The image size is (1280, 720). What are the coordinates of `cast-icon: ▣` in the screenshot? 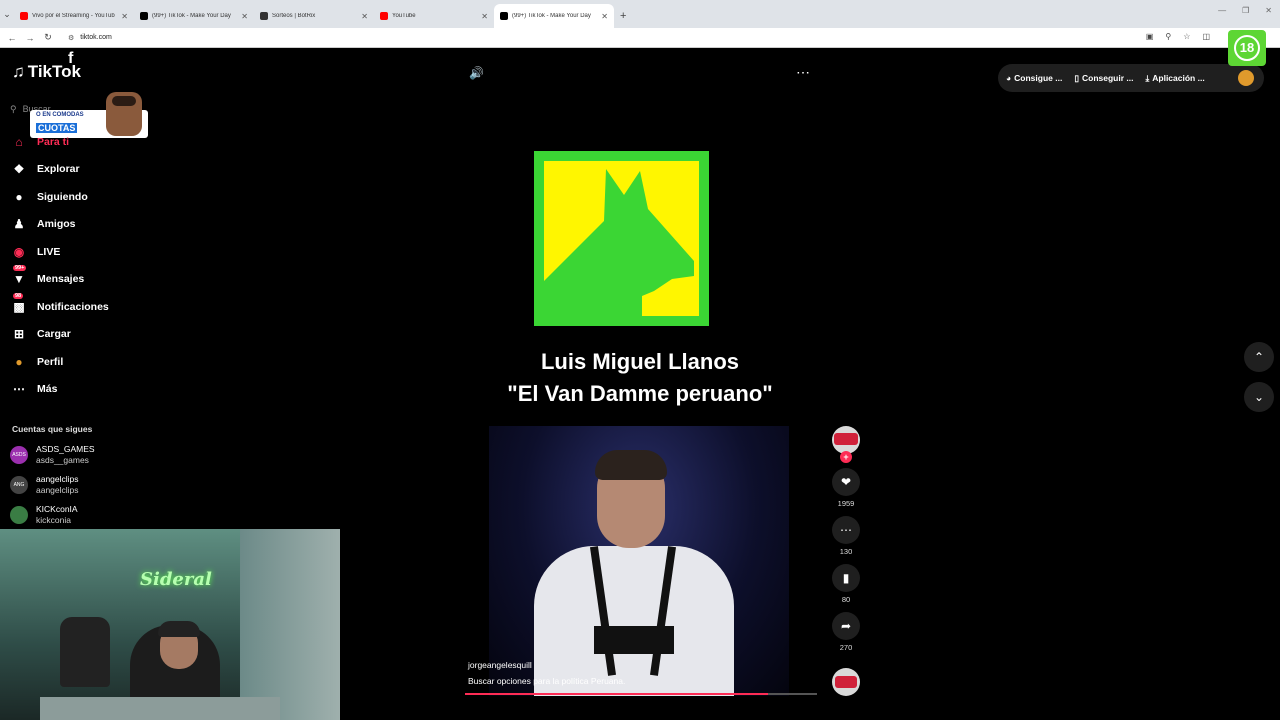 It's located at (1150, 36).